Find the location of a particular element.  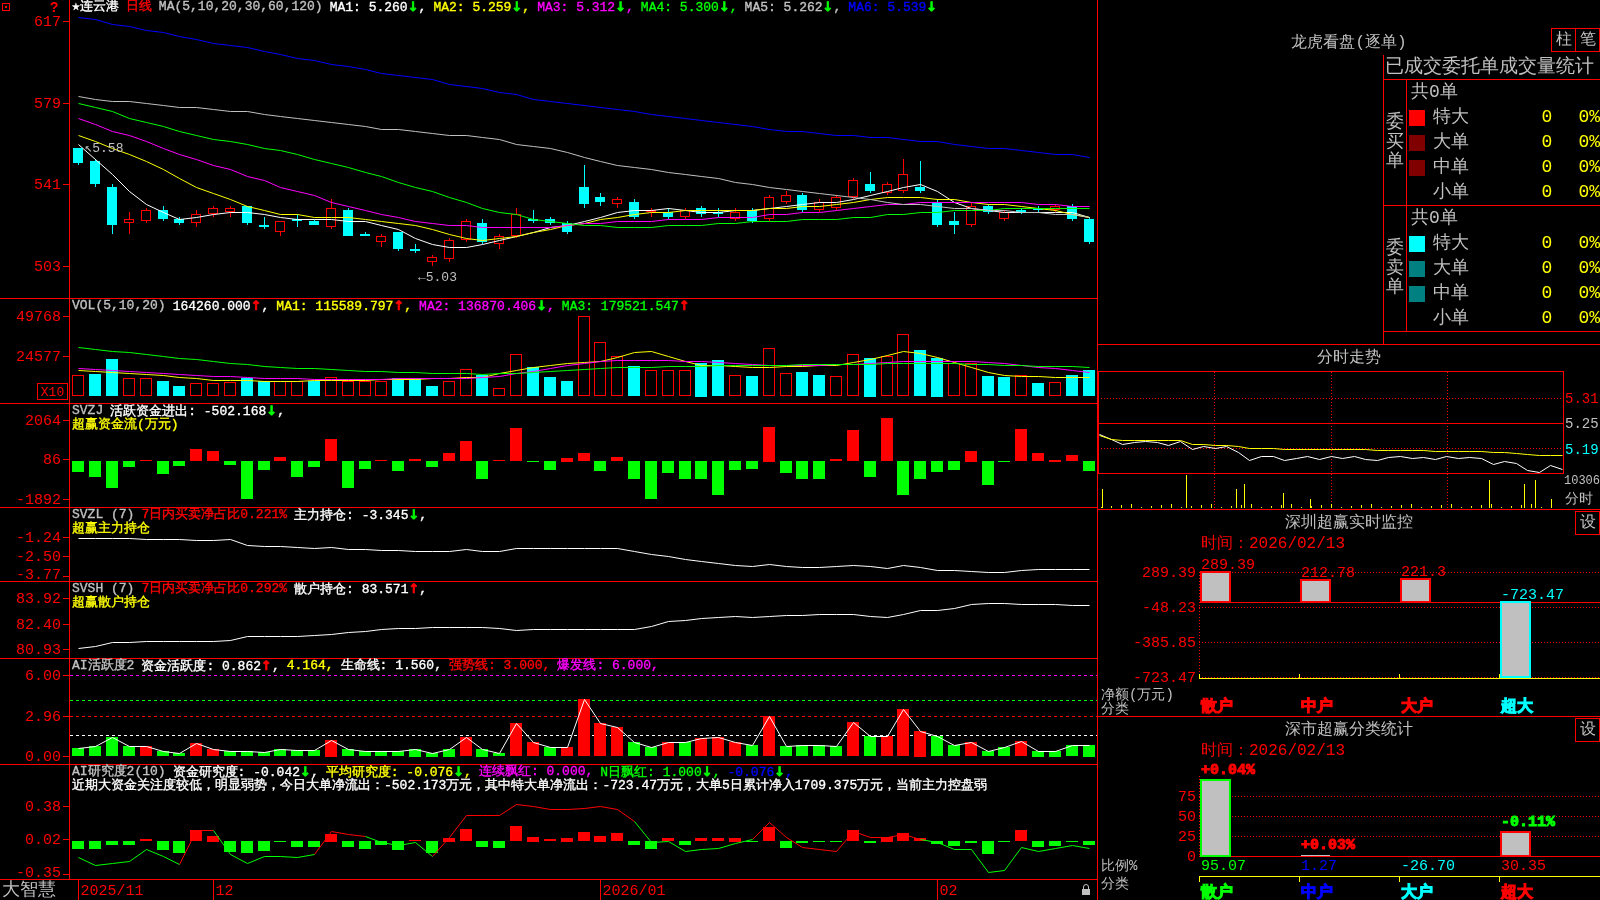

axis-label: 80.93 is located at coordinates (38, 650).